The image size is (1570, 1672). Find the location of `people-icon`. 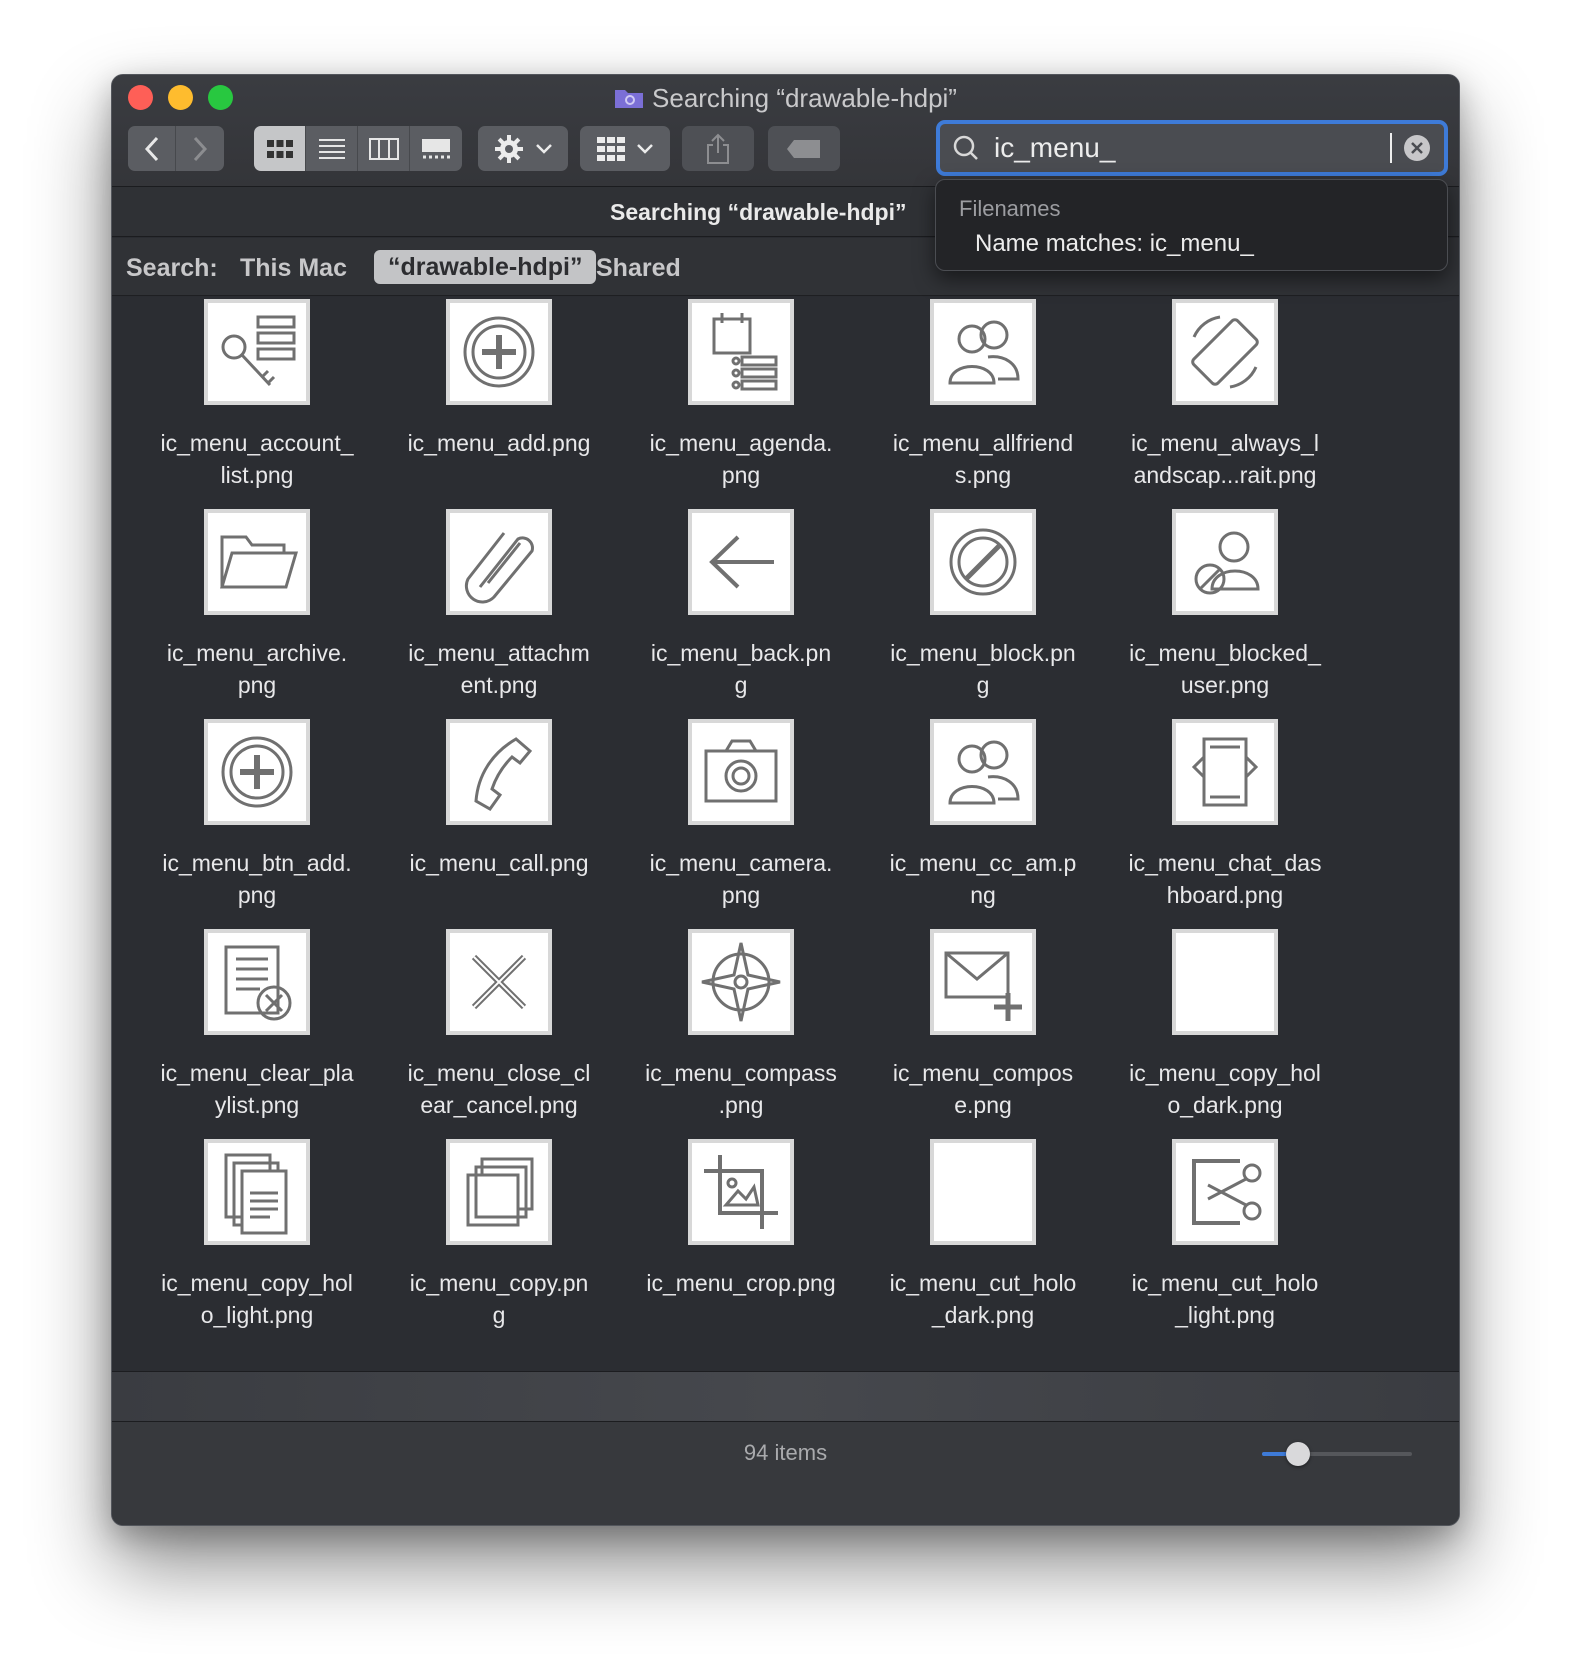

people-icon is located at coordinates (984, 772).